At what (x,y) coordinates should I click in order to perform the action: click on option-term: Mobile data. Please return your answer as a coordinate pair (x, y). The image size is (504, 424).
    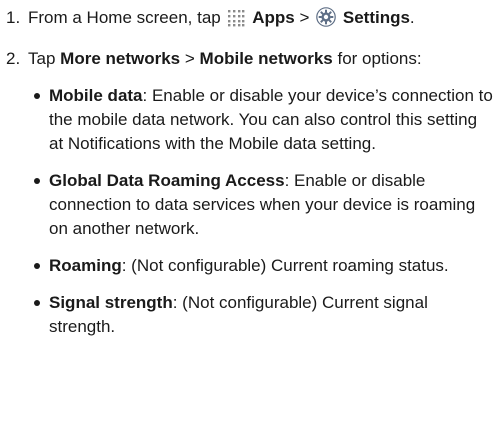
    Looking at the image, I should click on (96, 95).